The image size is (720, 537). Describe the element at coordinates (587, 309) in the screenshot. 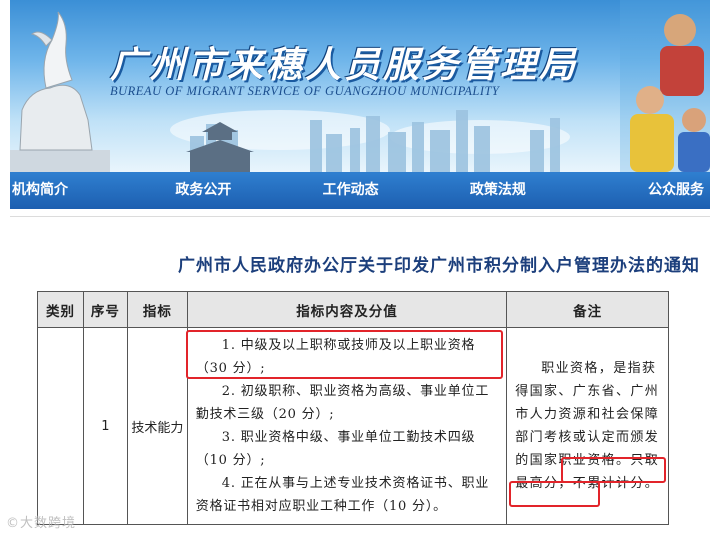

I see `header-note: 备注` at that location.